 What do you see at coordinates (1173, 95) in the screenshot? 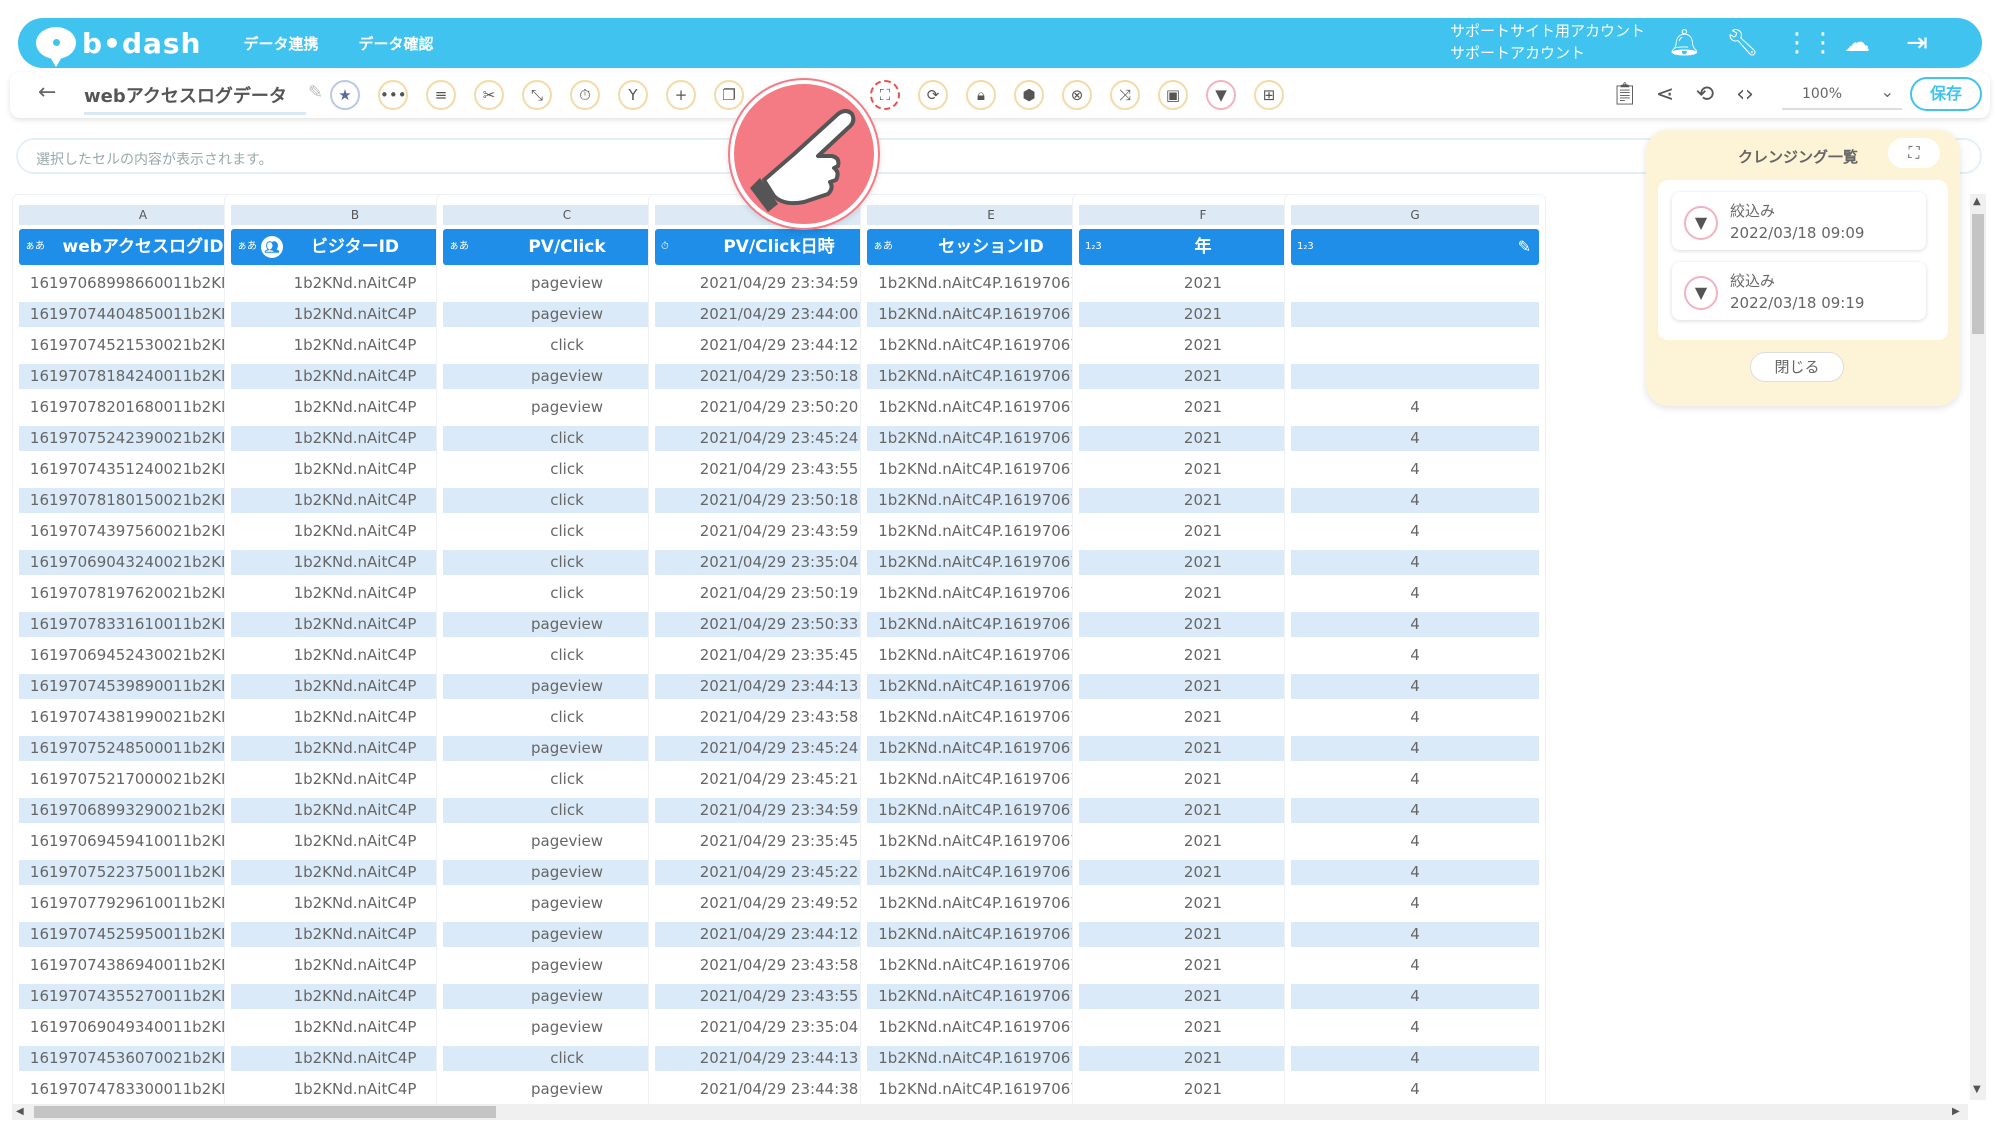
I see `frame-icon: ▣` at bounding box center [1173, 95].